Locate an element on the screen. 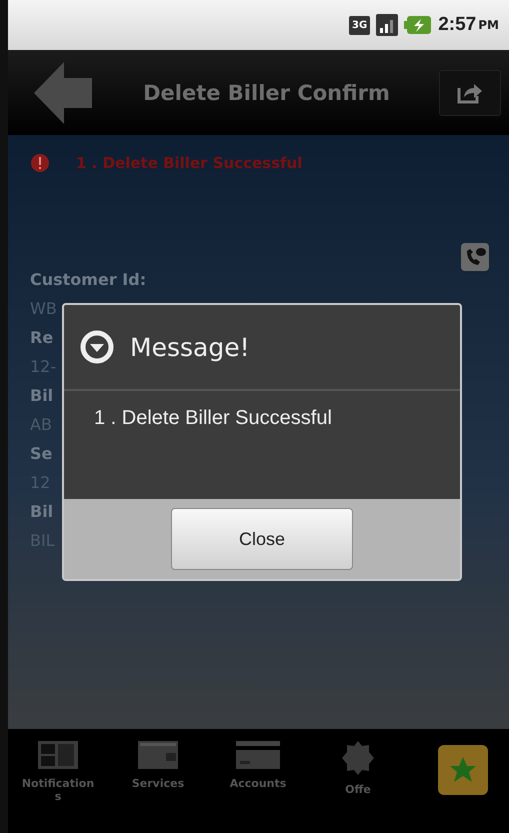 The height and width of the screenshot is (833, 509). network-type-icon: 3G is located at coordinates (359, 25).